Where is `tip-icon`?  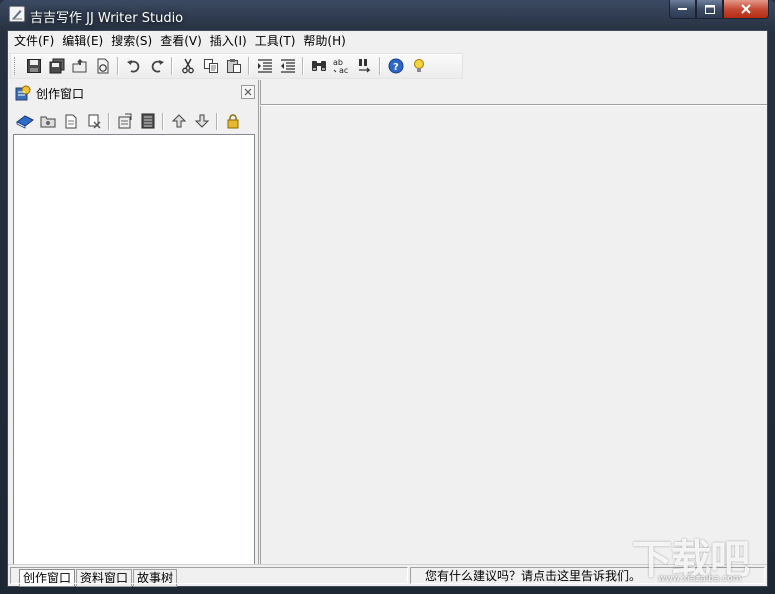
tip-icon is located at coordinates (418, 65).